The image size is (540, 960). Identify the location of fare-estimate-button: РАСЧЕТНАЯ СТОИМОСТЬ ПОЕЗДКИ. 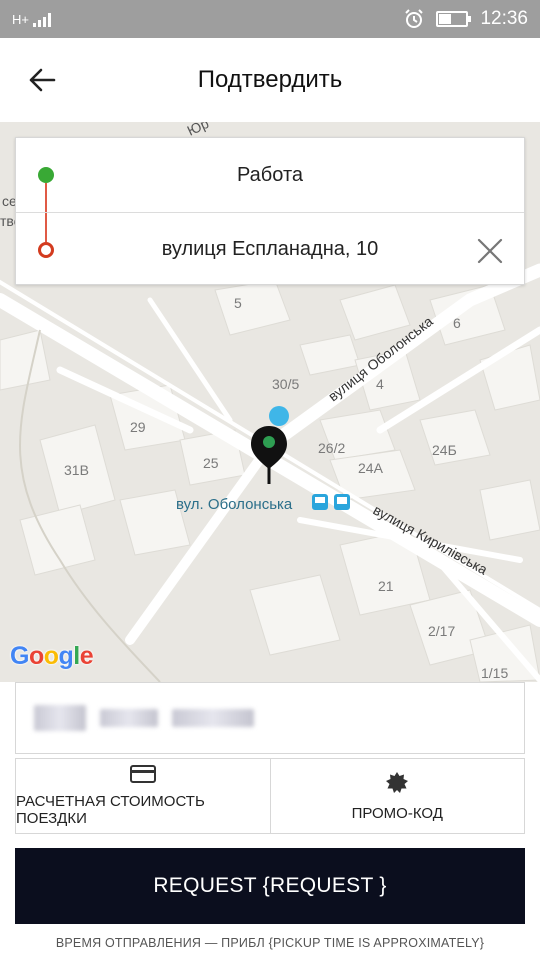
(143, 796).